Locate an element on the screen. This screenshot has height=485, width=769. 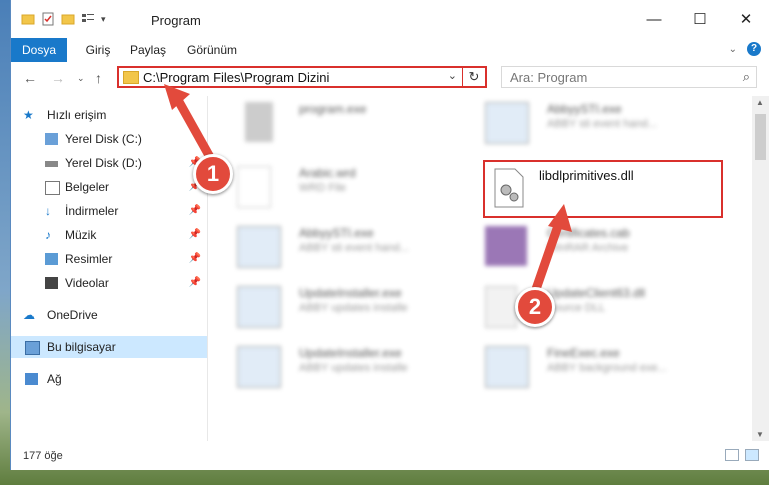
back-arrow-icon: ← is located at coordinates (30, 78).